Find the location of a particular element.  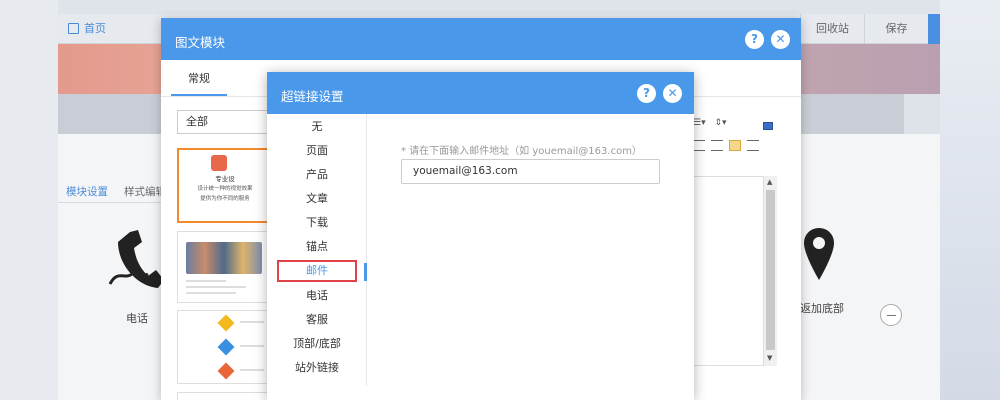

template-thumbnail: 专业设 设计统一种的视觉效果 提供为你不同的服务 is located at coordinates (223, 185).